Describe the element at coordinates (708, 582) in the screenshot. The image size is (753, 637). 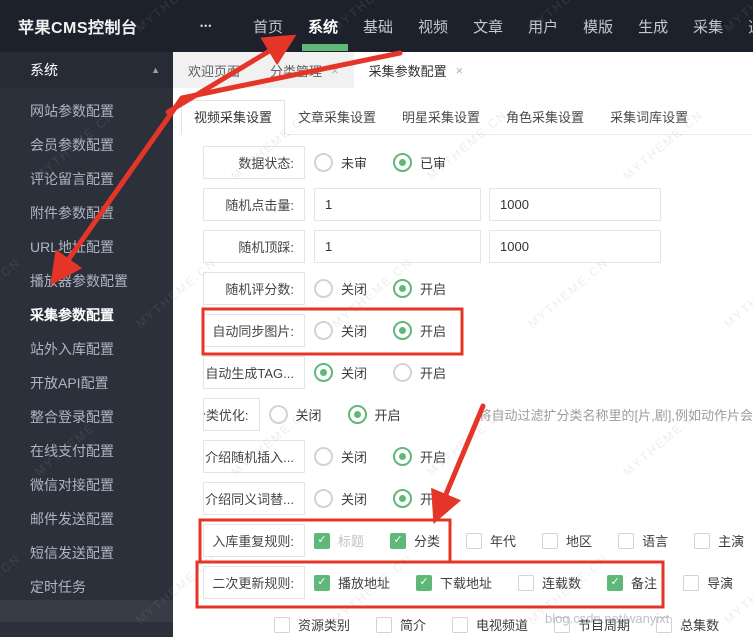
I see `checkbox-option: 导演` at that location.